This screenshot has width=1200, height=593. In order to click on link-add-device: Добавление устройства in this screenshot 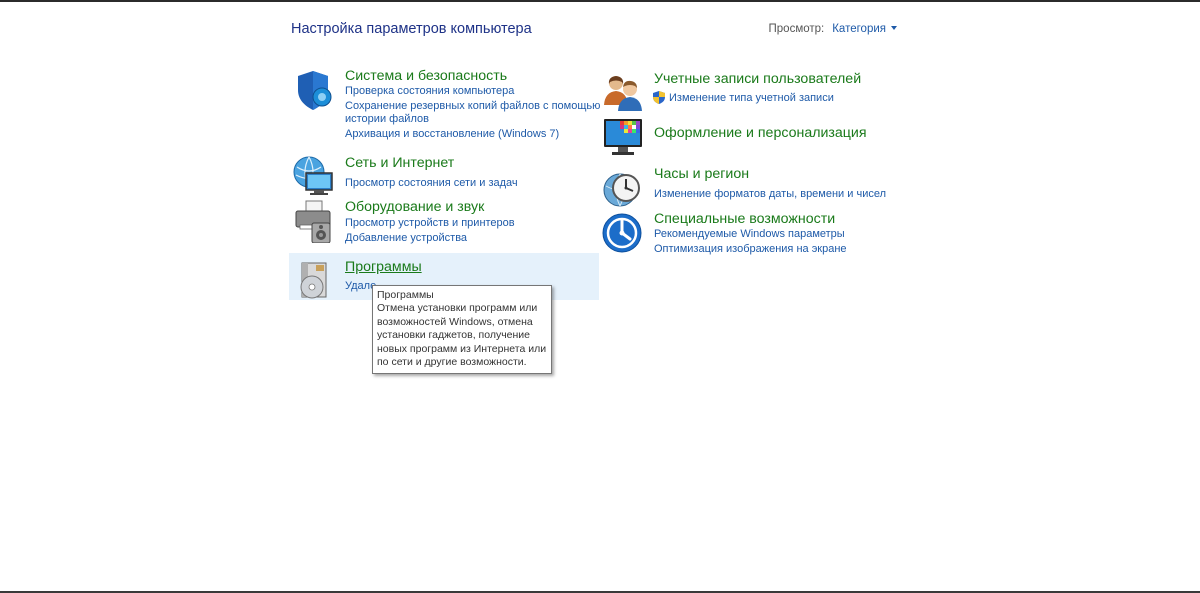, I will do `click(406, 238)`.